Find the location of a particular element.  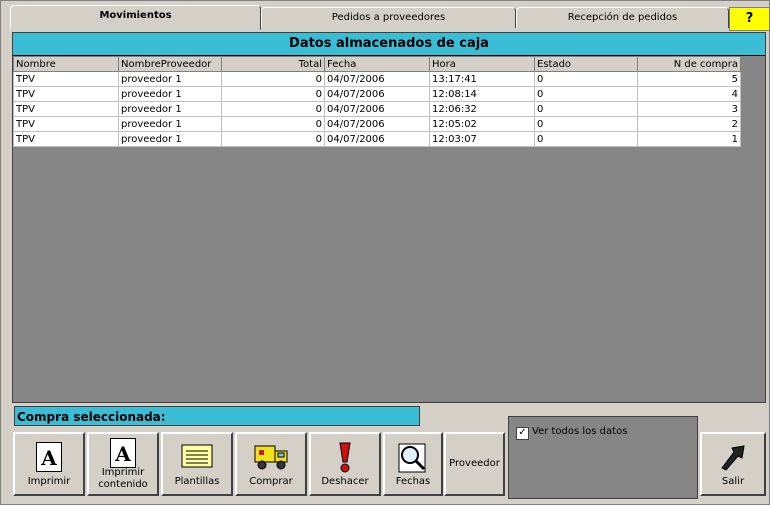

column-header: Total is located at coordinates (273, 64).